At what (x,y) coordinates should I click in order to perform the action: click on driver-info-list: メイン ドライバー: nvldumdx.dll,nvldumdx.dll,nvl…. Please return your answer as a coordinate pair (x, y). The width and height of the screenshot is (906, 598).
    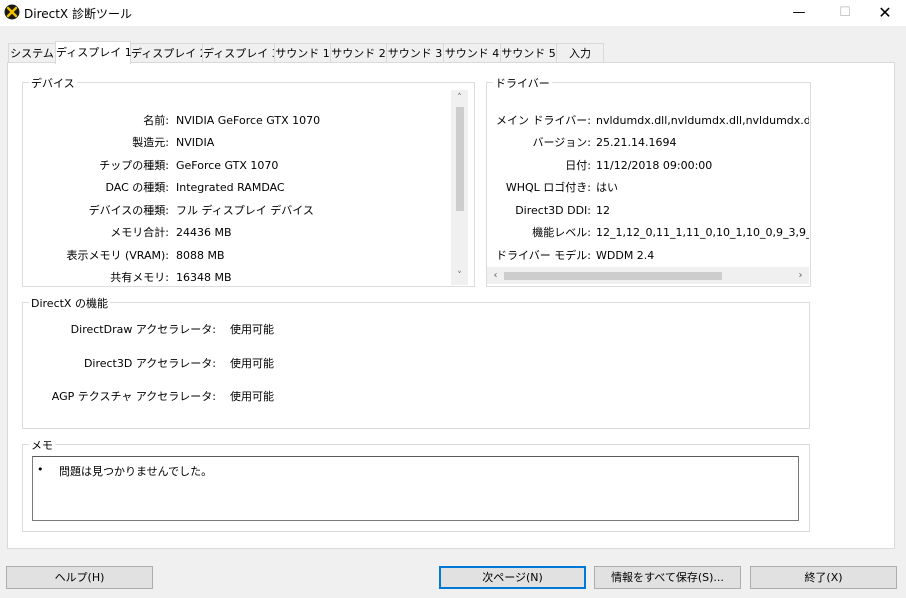
    Looking at the image, I should click on (648, 183).